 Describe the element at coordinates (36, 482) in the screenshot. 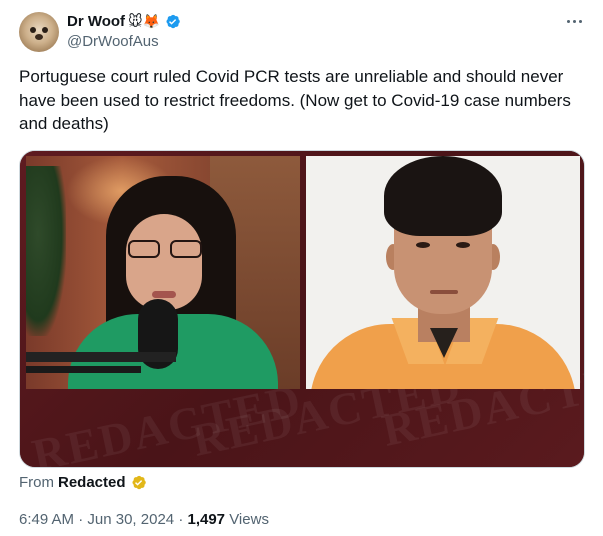

I see `source-prefix: From` at that location.